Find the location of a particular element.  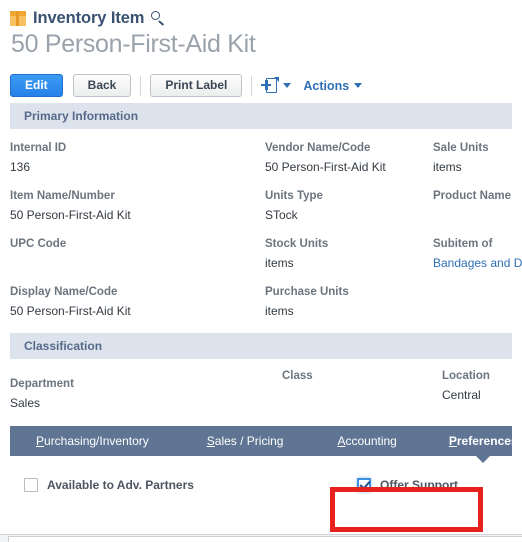

record-type-label: Inventory Item is located at coordinates (89, 17).